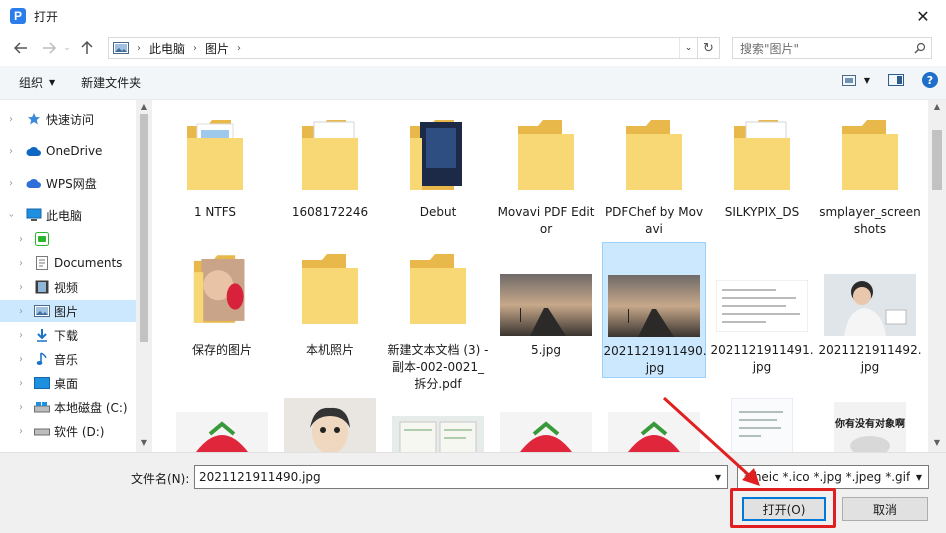  I want to click on sidebar-item-label: Documents, so click(88, 263).